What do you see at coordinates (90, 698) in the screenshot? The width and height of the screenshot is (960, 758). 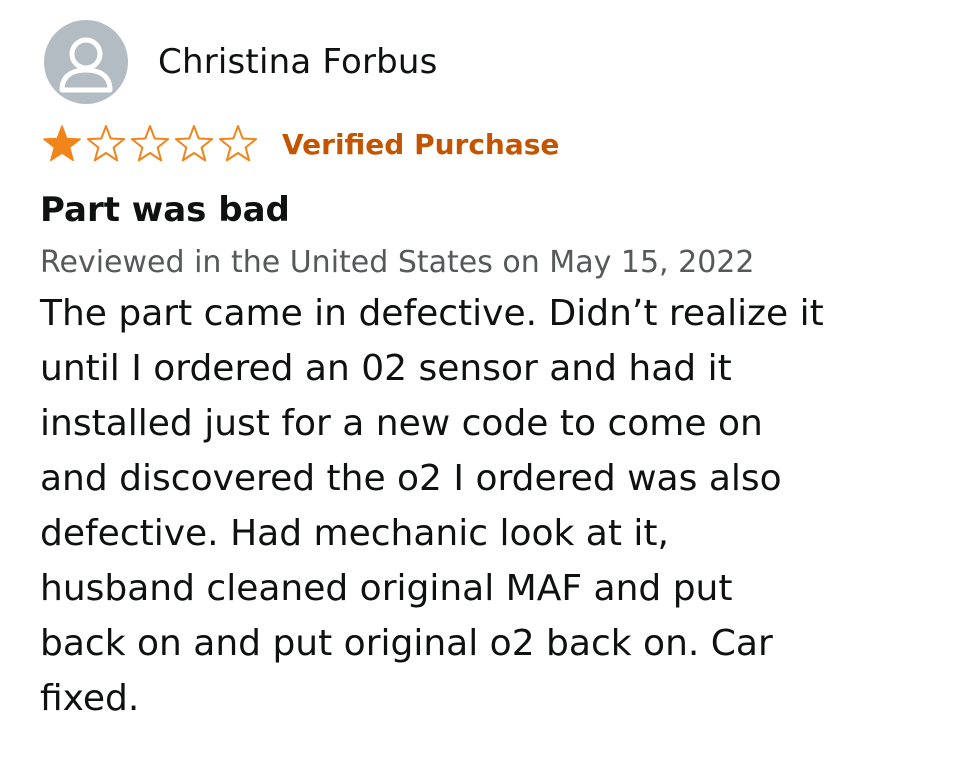 I see `review-body-line: fixed.` at bounding box center [90, 698].